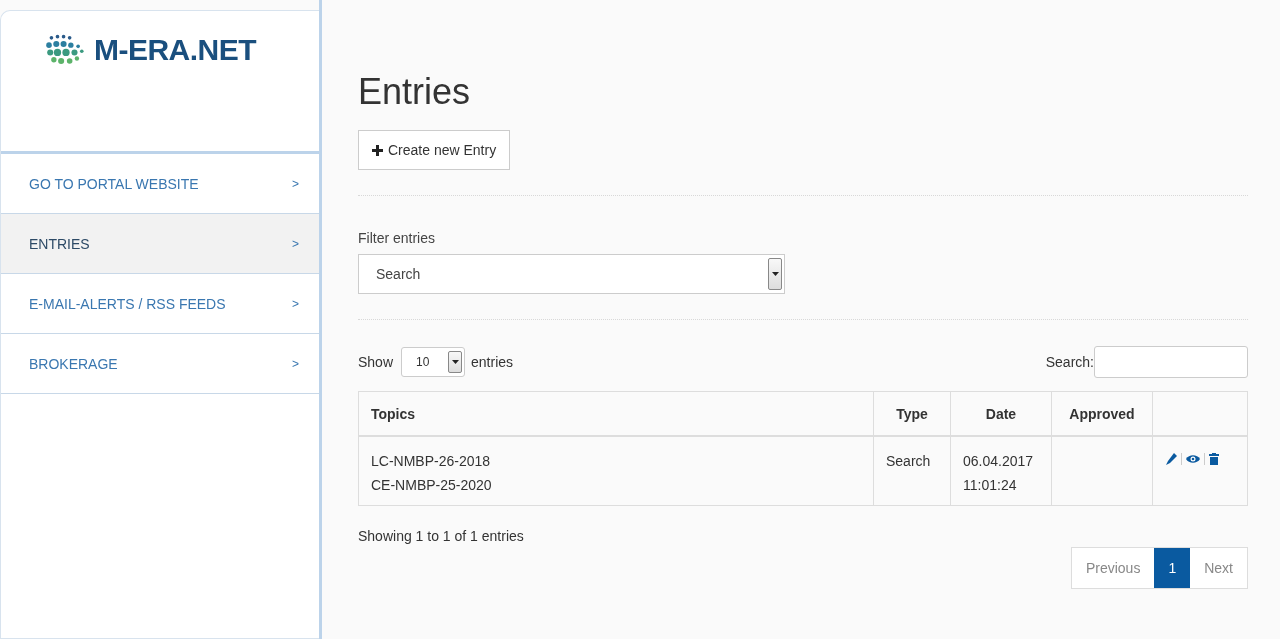  Describe the element at coordinates (1214, 459) in the screenshot. I see `trash-icon` at that location.